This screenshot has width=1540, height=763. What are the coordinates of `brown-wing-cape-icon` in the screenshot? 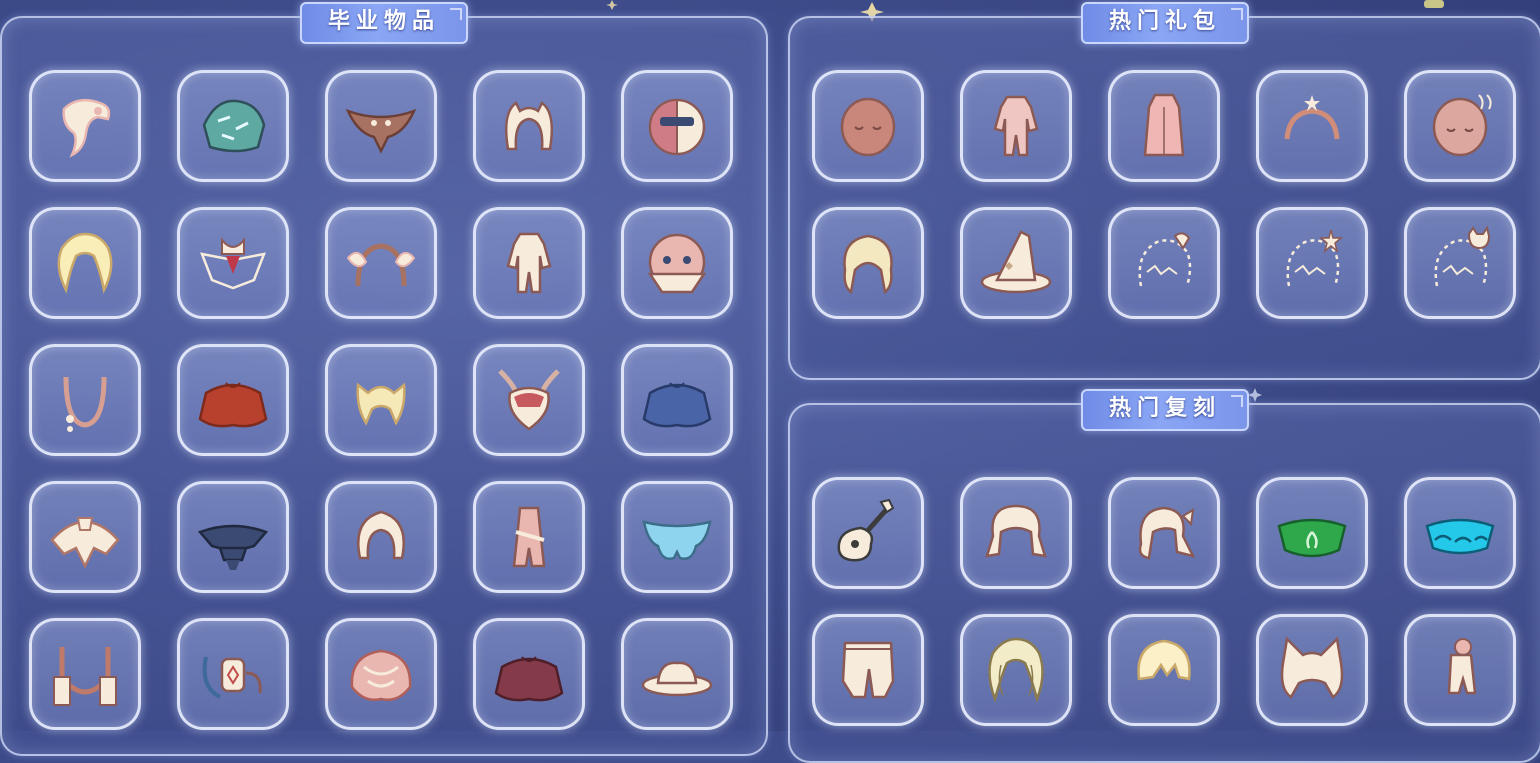 It's located at (381, 131).